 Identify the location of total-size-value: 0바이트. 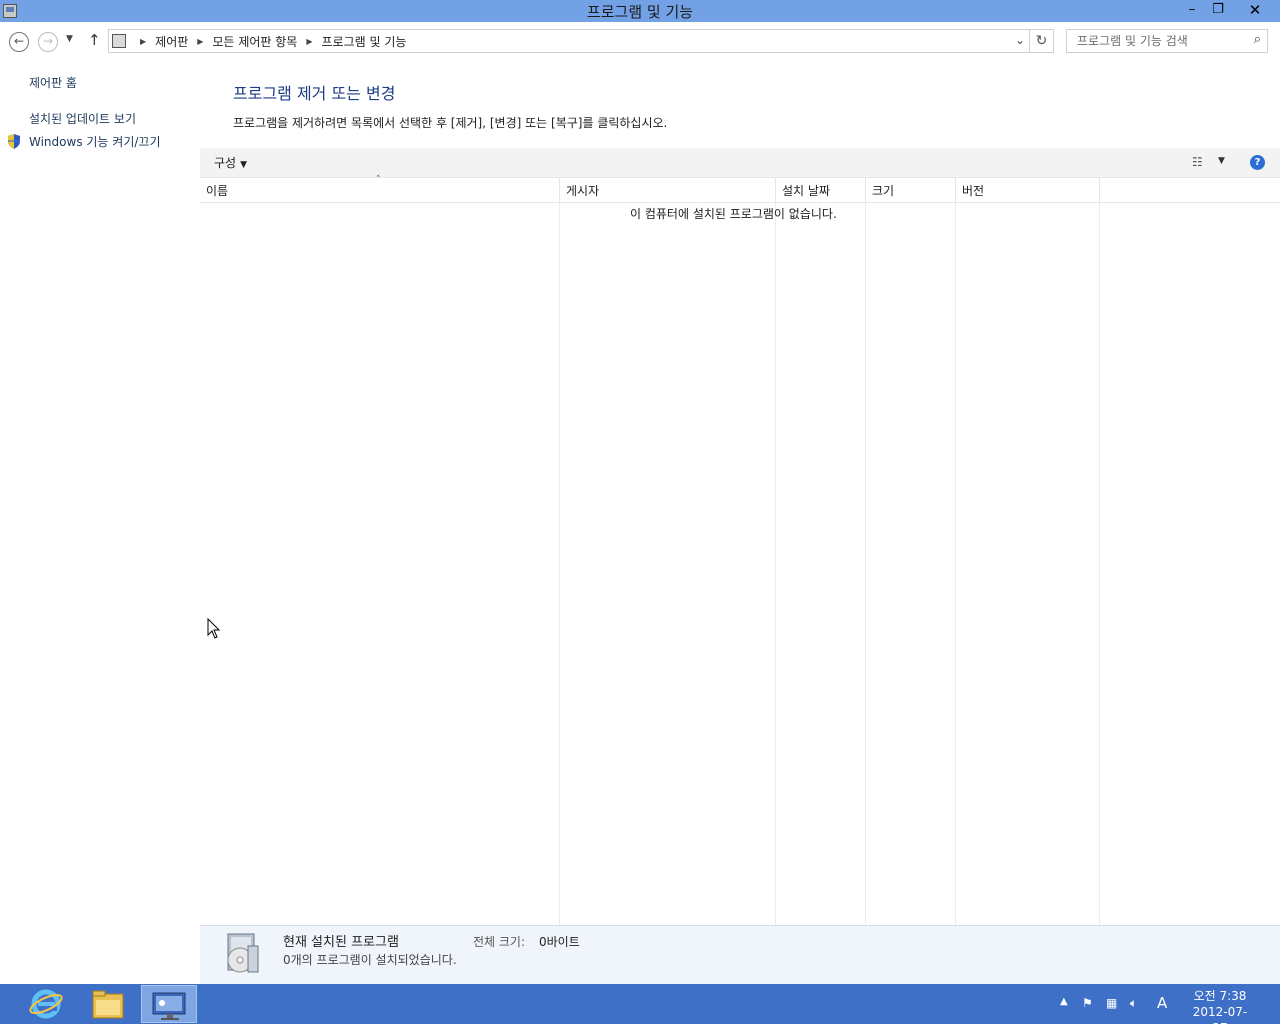
(559, 942).